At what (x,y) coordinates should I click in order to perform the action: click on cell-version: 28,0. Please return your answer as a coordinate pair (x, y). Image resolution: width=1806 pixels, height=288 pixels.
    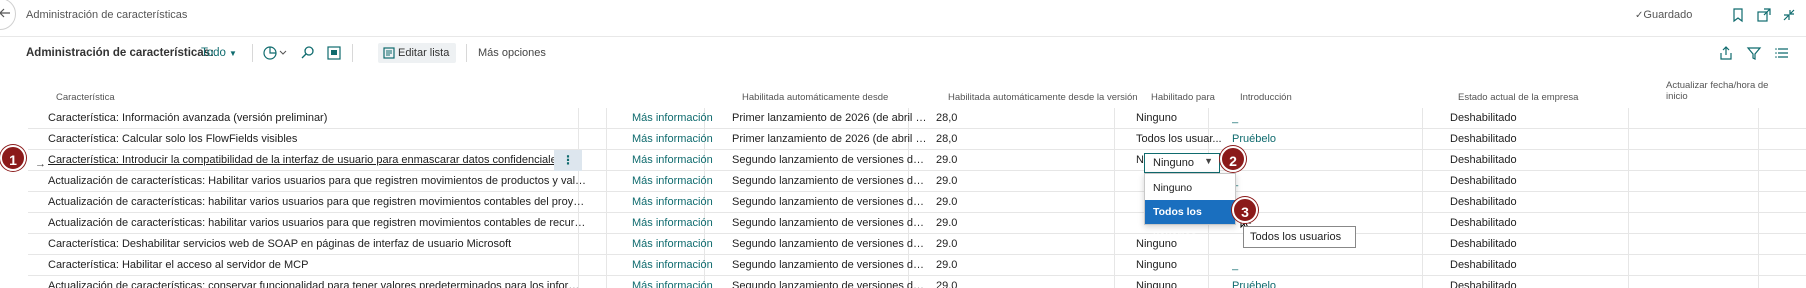
    Looking at the image, I should click on (947, 139).